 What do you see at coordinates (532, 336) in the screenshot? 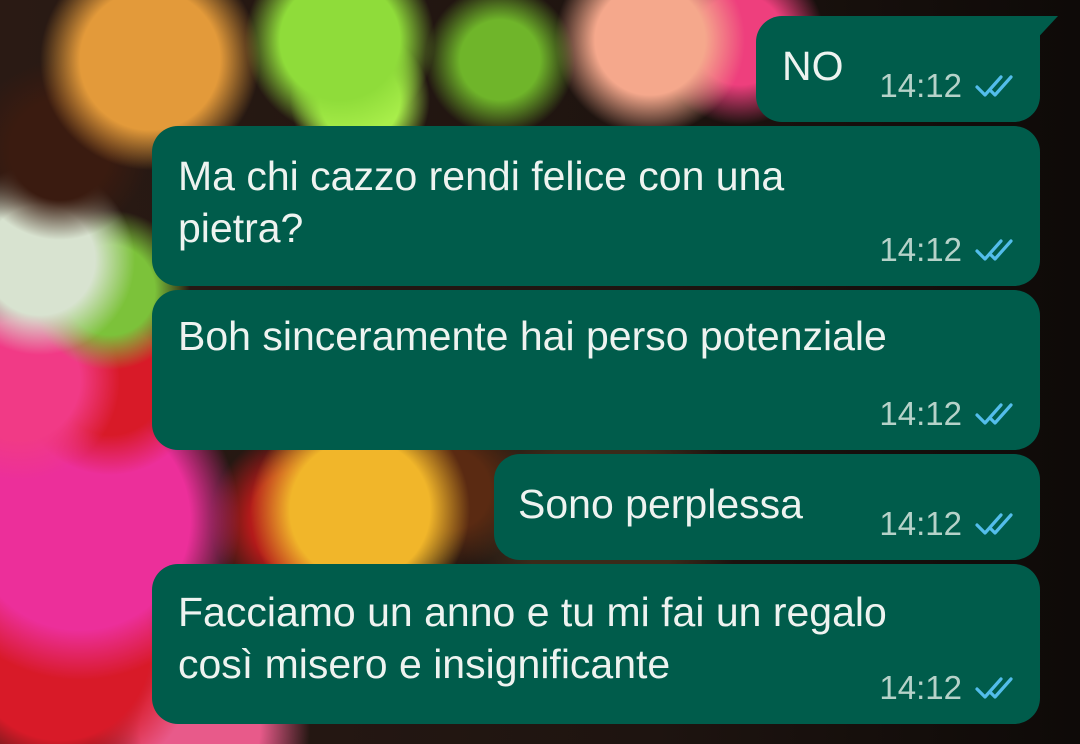
I see `message-text: Boh sinceramente hai perso potenziale` at bounding box center [532, 336].